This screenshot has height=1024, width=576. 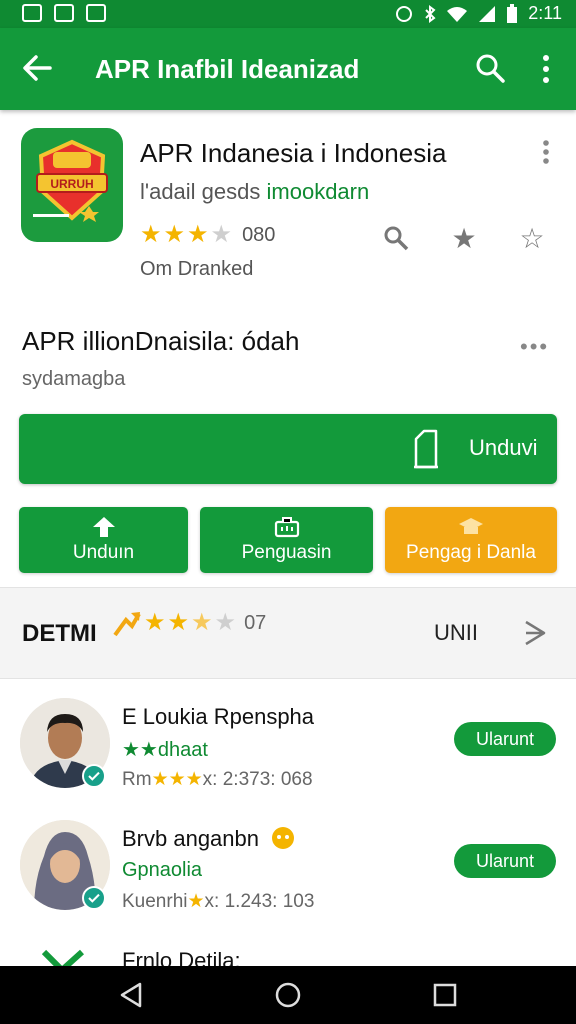 What do you see at coordinates (137, 779) in the screenshot?
I see `review-meta-prefix: Rm` at bounding box center [137, 779].